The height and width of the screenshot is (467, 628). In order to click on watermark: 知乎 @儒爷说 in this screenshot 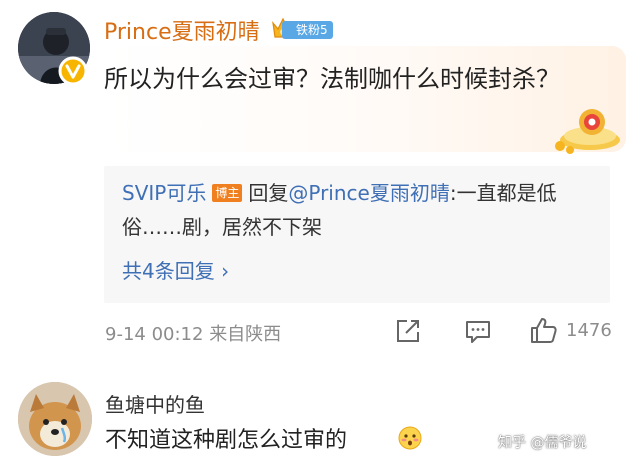, I will do `click(542, 443)`.